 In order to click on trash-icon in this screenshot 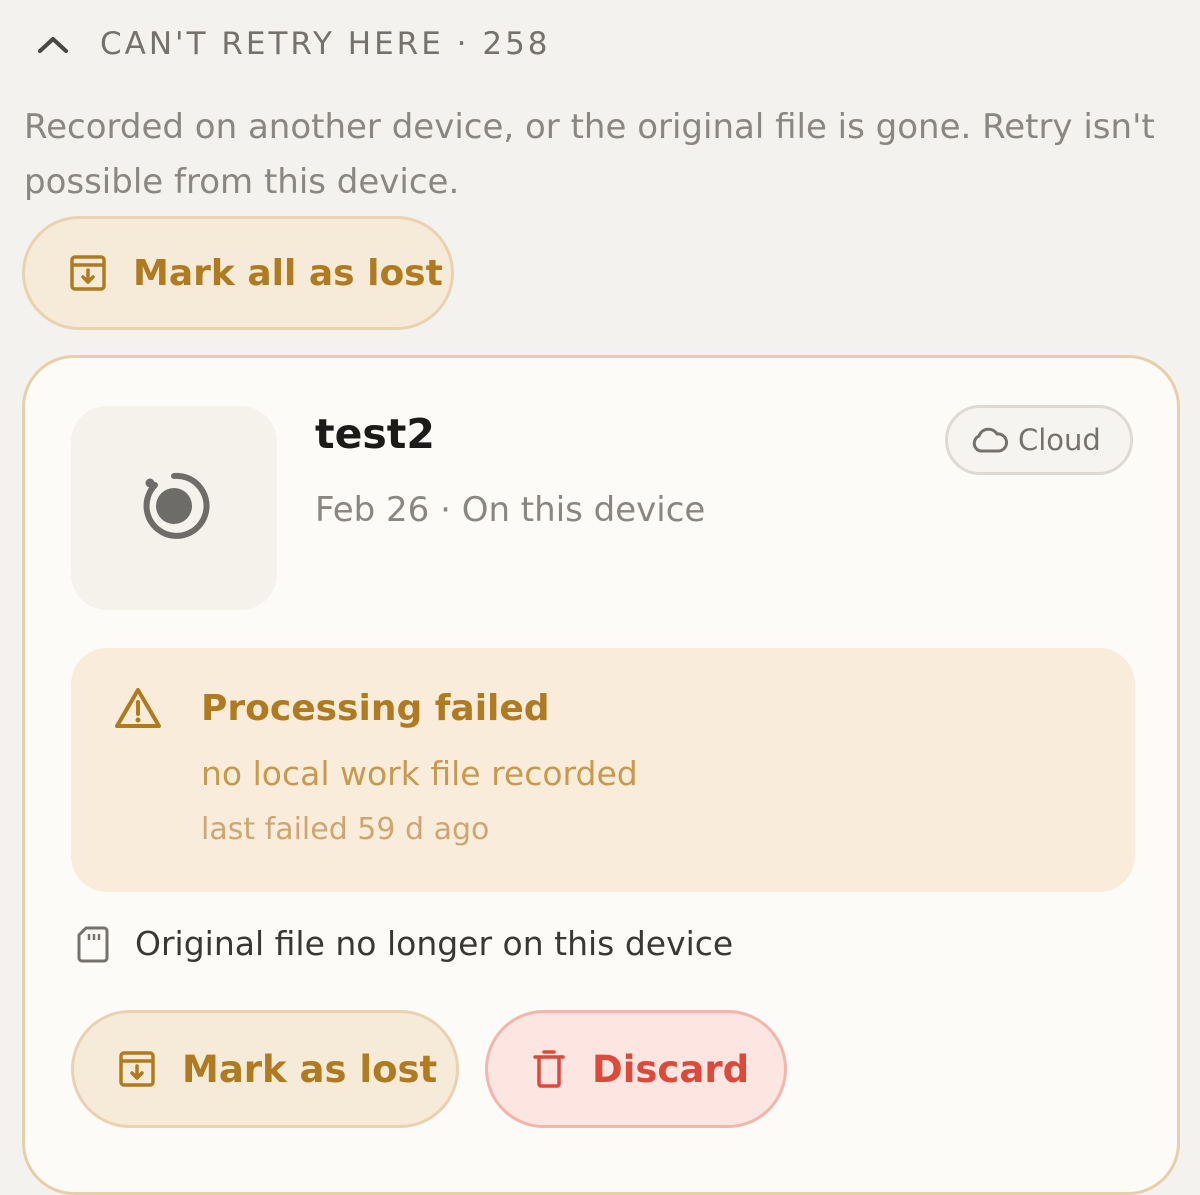, I will do `click(549, 1069)`.